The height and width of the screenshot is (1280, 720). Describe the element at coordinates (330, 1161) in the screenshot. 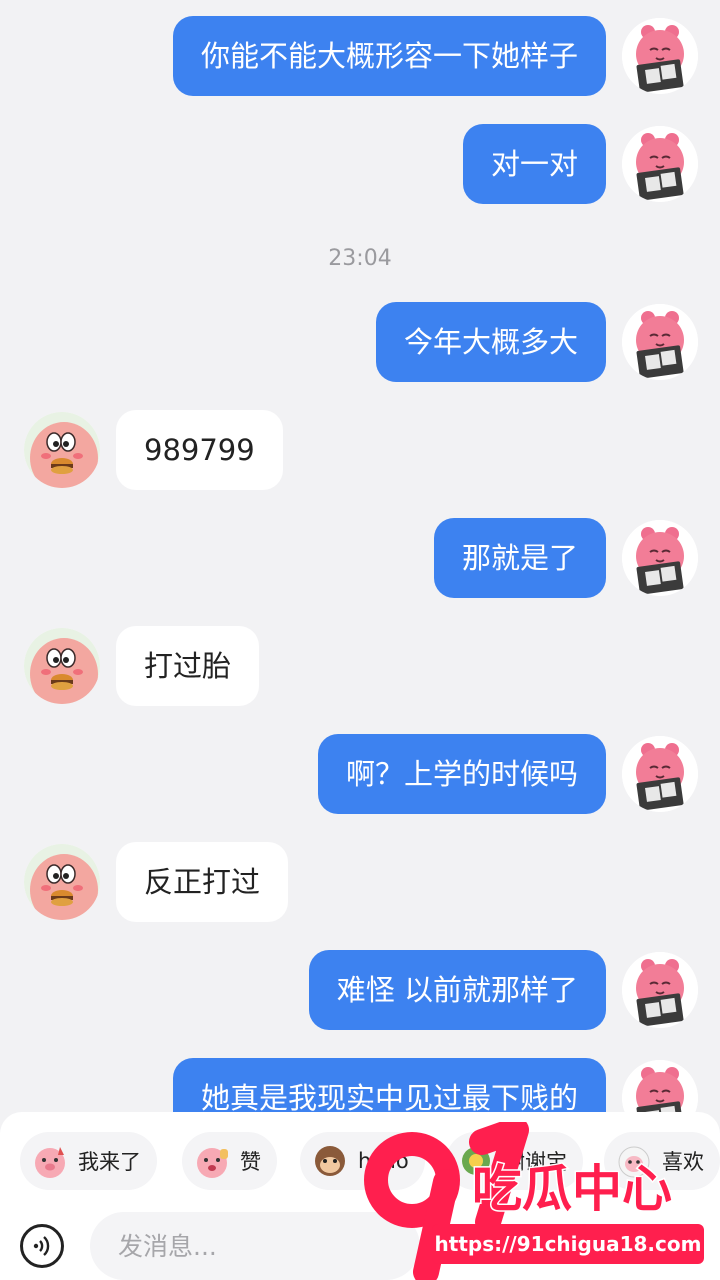

I see `monkey-sticker-icon` at that location.